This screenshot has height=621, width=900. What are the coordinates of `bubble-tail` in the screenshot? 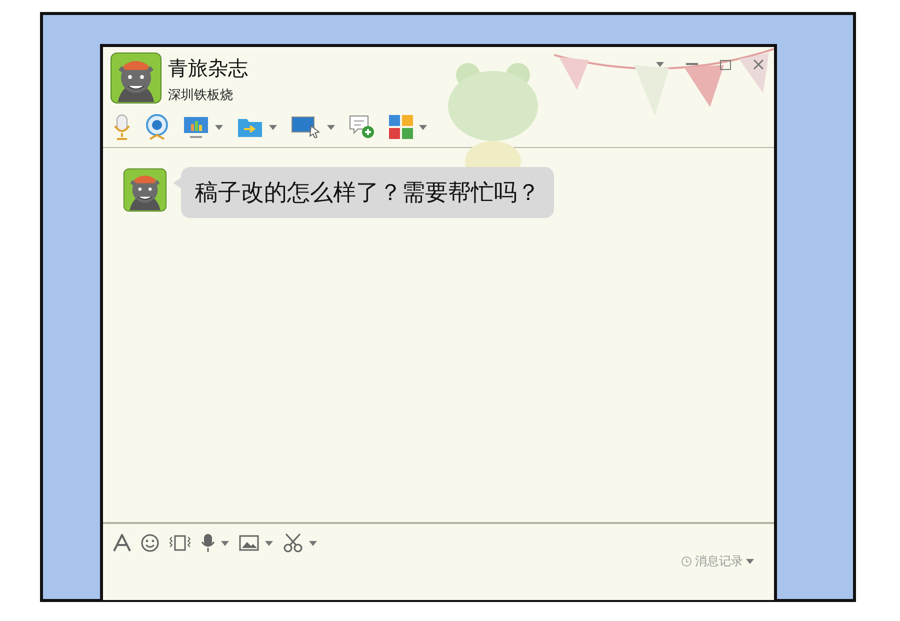 It's located at (177, 183).